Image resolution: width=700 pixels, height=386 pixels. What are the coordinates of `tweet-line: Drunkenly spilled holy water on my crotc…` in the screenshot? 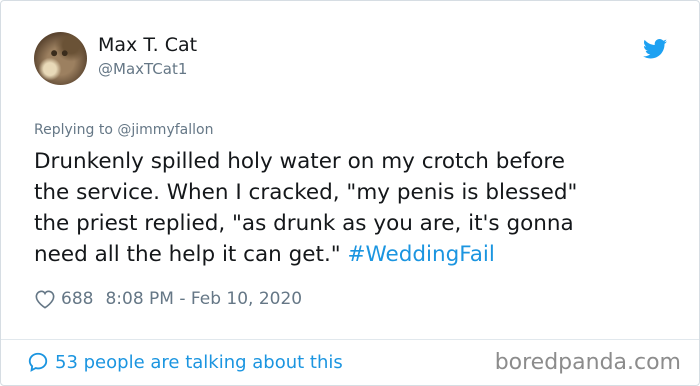 It's located at (299, 161).